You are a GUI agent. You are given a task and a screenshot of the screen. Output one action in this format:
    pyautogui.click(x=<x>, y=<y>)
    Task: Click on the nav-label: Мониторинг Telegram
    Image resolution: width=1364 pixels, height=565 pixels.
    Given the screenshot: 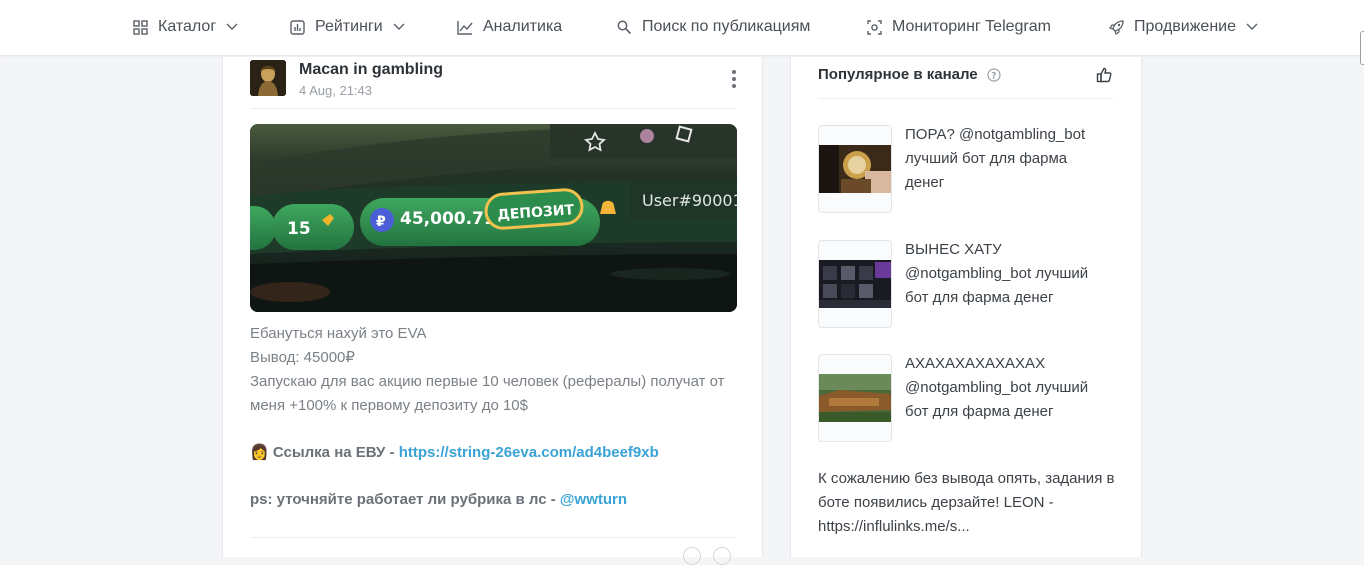 What is the action you would take?
    pyautogui.click(x=971, y=26)
    